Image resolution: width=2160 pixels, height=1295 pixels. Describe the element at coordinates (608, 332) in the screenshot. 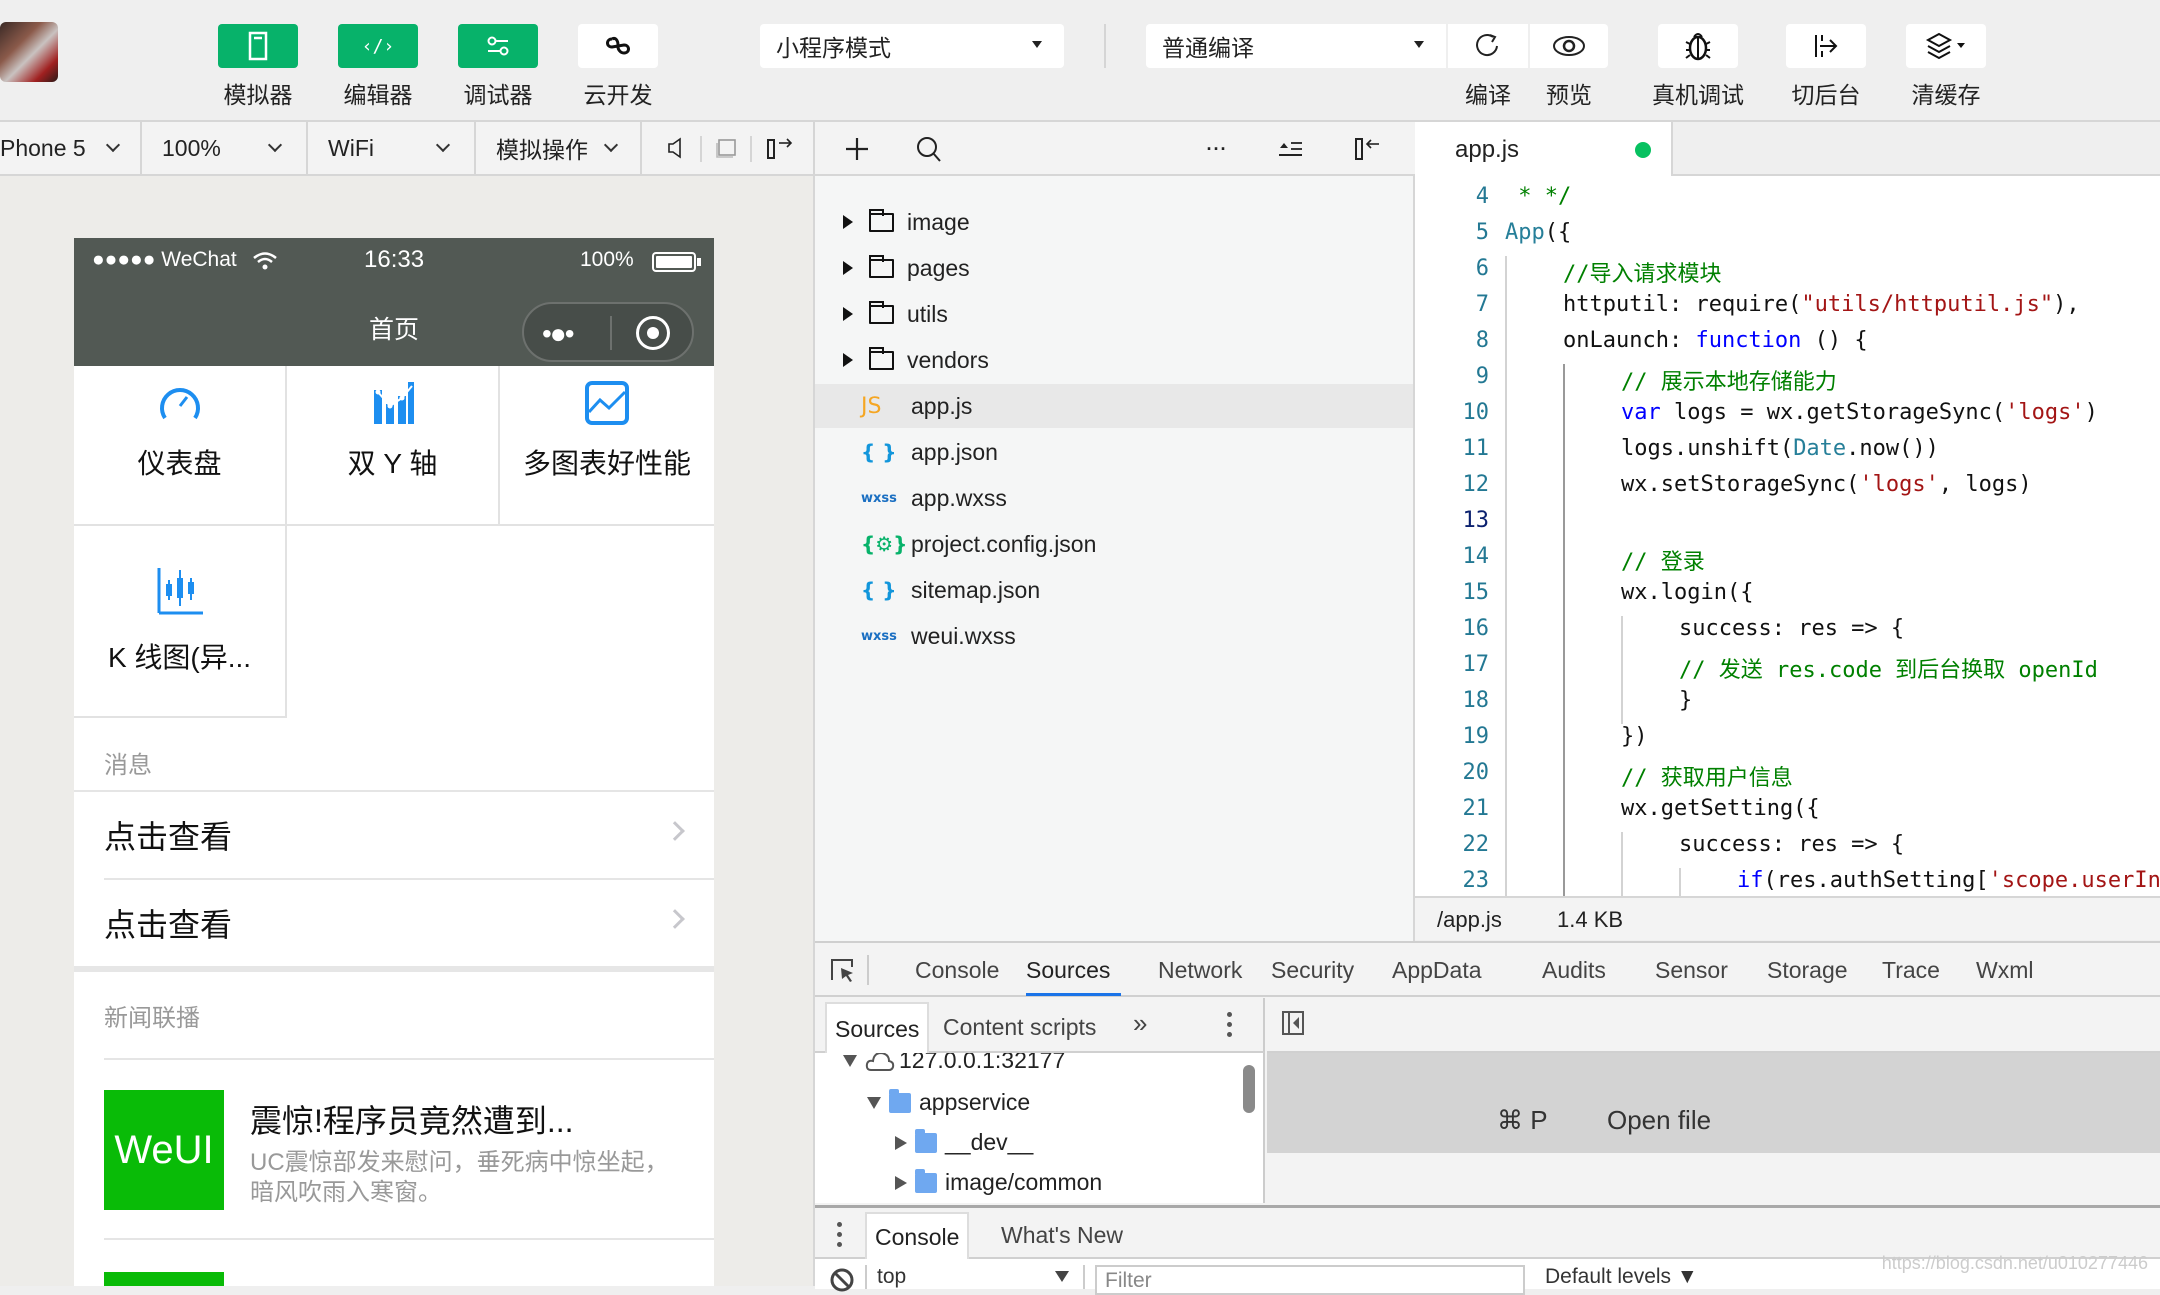

I see `capsule-menu: •●•` at that location.